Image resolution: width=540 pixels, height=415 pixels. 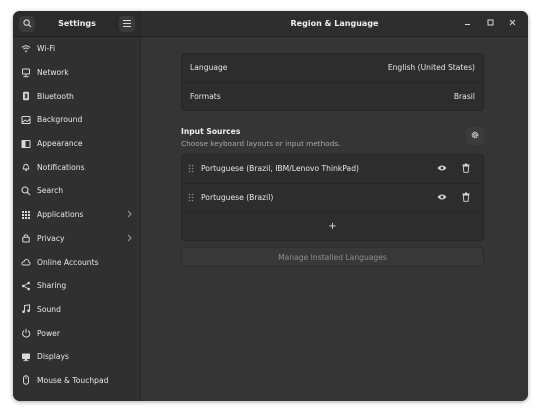 I want to click on language-label: Language, so click(x=209, y=68).